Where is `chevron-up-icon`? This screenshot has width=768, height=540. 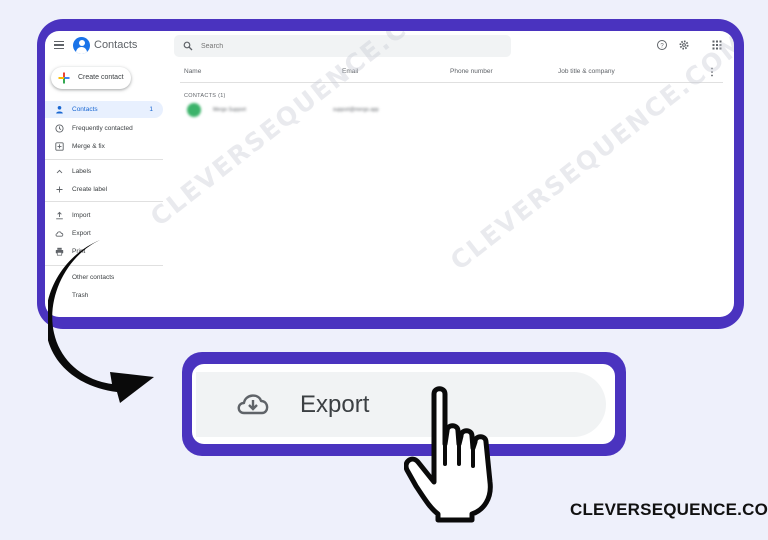
chevron-up-icon is located at coordinates (59, 171).